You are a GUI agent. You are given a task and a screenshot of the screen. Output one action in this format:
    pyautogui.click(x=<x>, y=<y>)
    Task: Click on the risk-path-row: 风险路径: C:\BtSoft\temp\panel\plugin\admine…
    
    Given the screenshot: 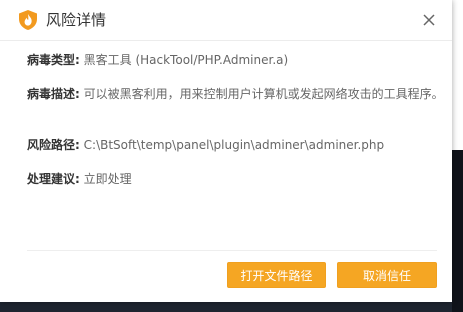 What is the action you would take?
    pyautogui.click(x=205, y=145)
    